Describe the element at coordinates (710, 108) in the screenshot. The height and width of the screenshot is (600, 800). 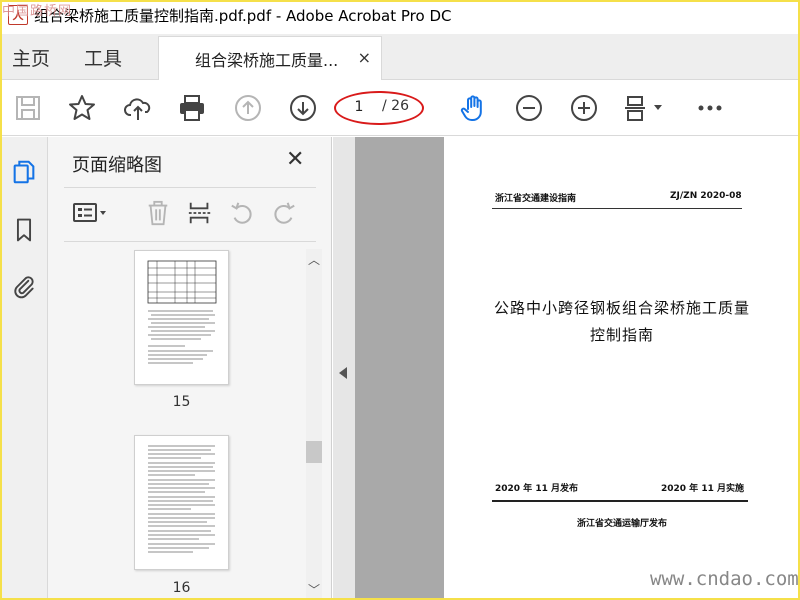
I see `more-icon` at that location.